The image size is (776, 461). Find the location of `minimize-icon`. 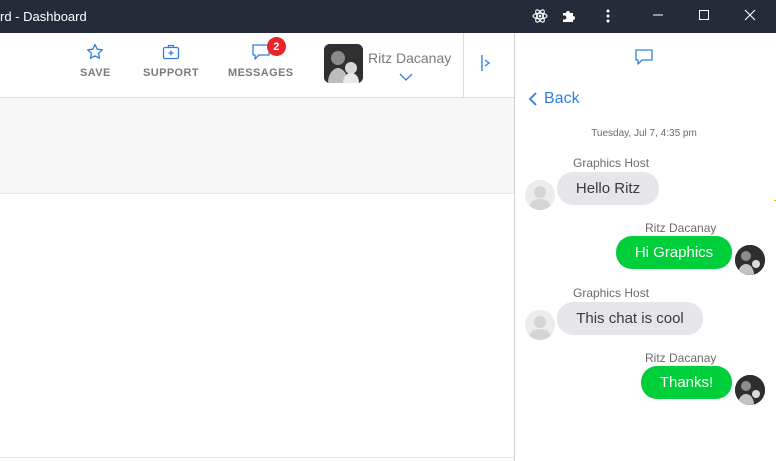

minimize-icon is located at coordinates (658, 15).